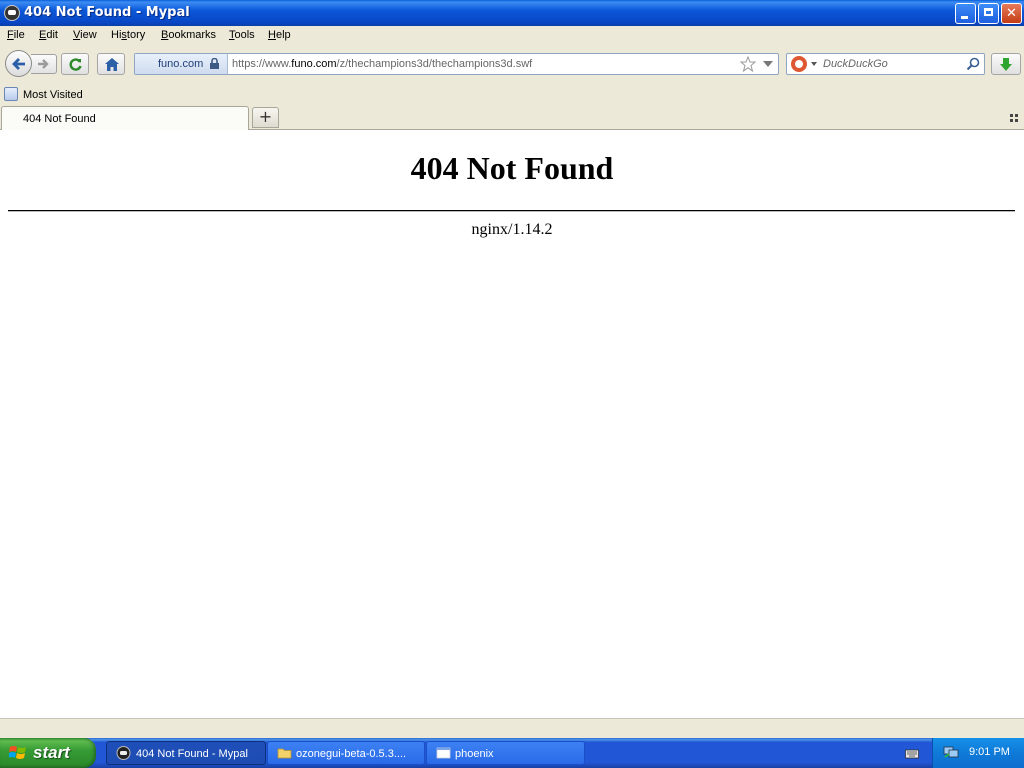 The width and height of the screenshot is (1024, 768). I want to click on most-visited-icon, so click(11, 94).